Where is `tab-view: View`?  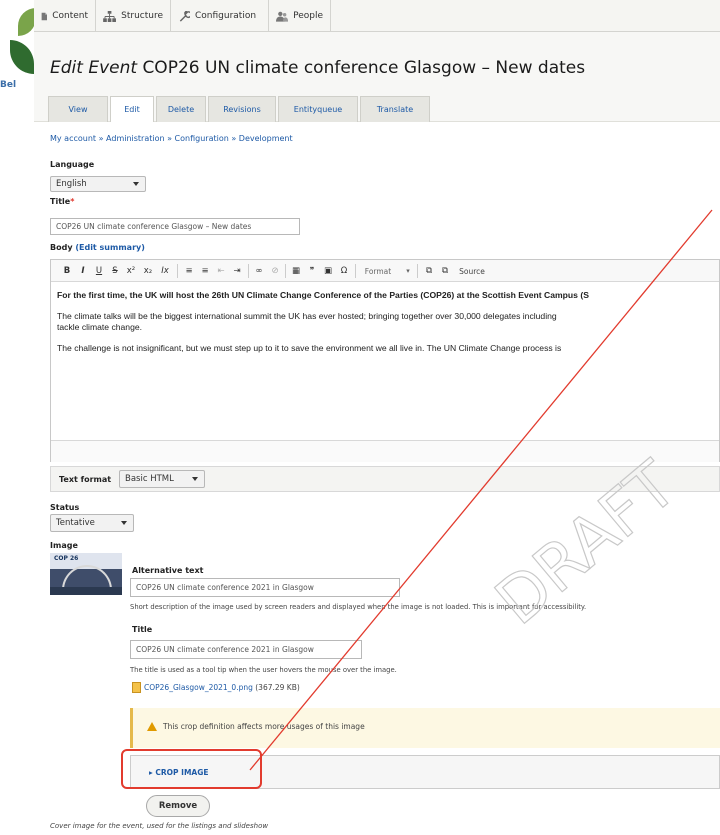 tab-view: View is located at coordinates (78, 109).